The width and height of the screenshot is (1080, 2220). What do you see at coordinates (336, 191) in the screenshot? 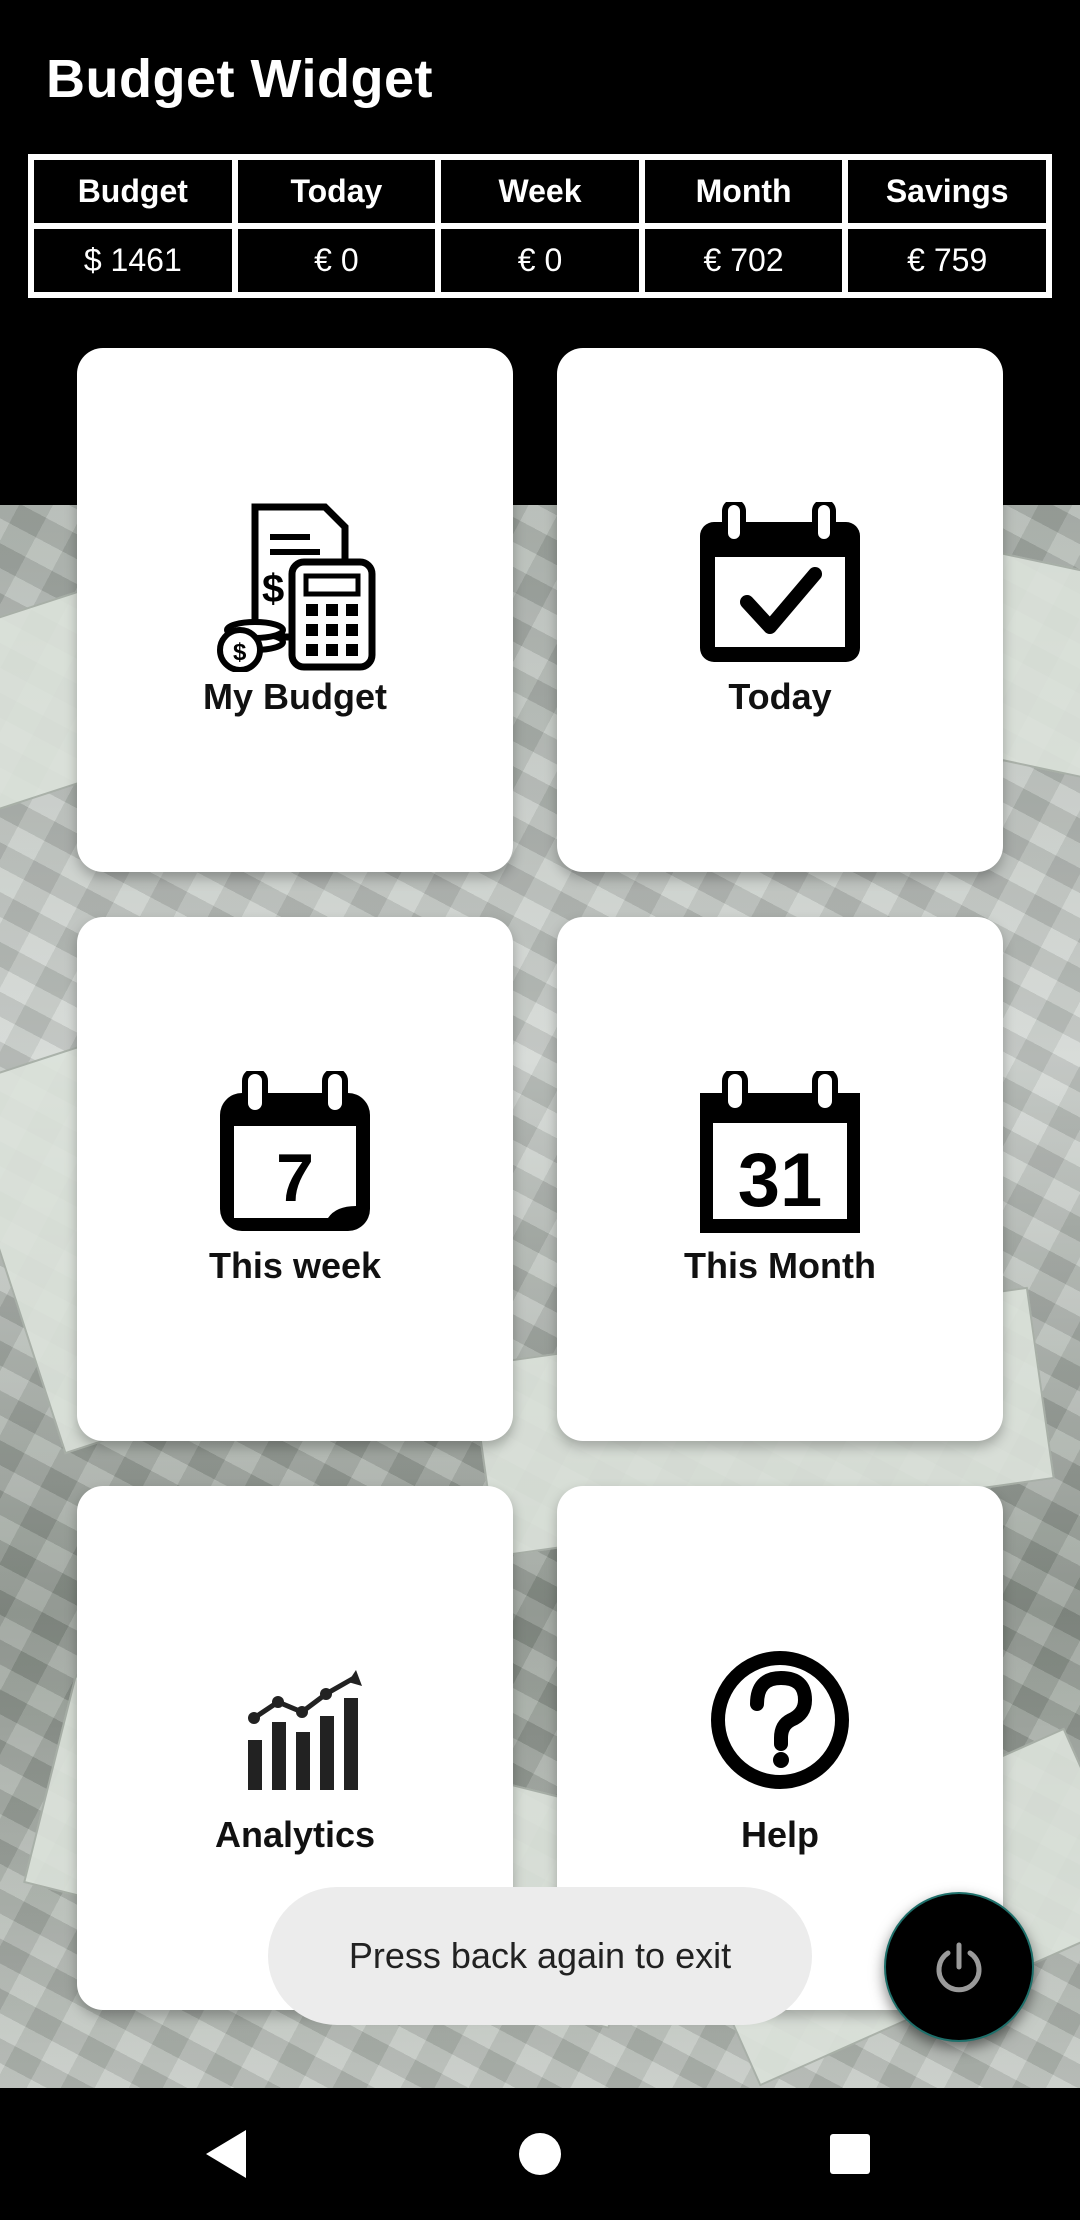
I see `header-today: Today` at bounding box center [336, 191].